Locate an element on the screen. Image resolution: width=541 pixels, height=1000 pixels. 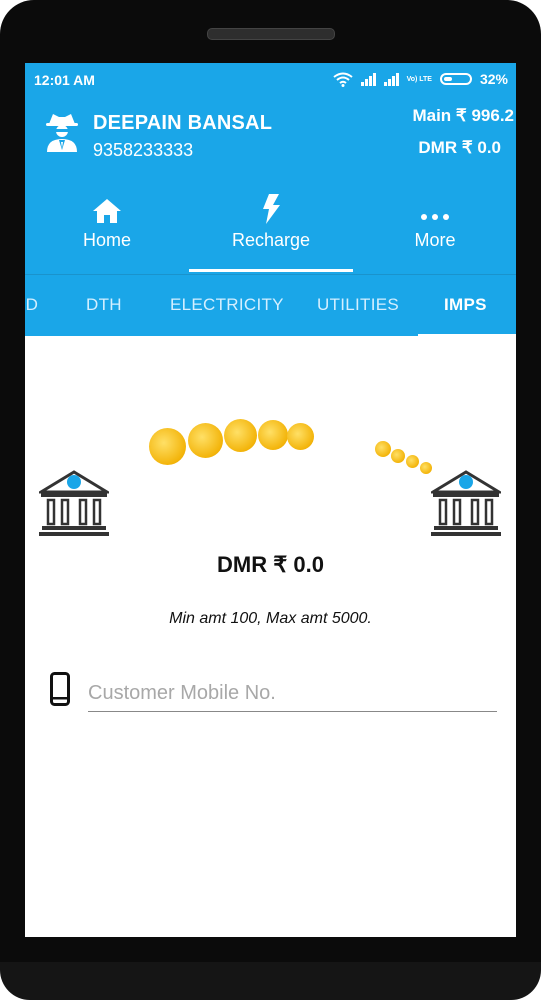
volte-icon: Vo) LTE is located at coordinates (419, 79).